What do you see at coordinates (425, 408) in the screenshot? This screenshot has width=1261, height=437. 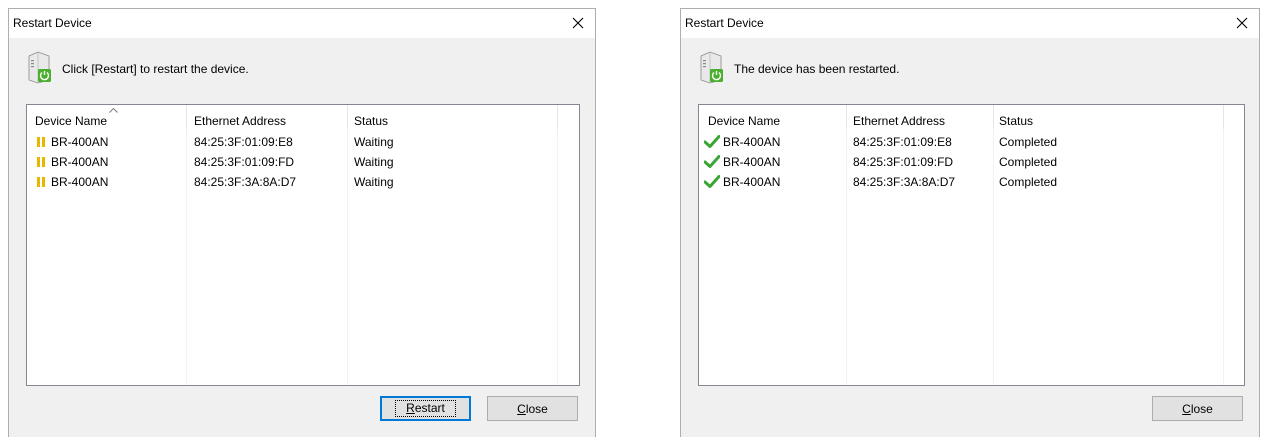 I see `restart-button: Restart` at bounding box center [425, 408].